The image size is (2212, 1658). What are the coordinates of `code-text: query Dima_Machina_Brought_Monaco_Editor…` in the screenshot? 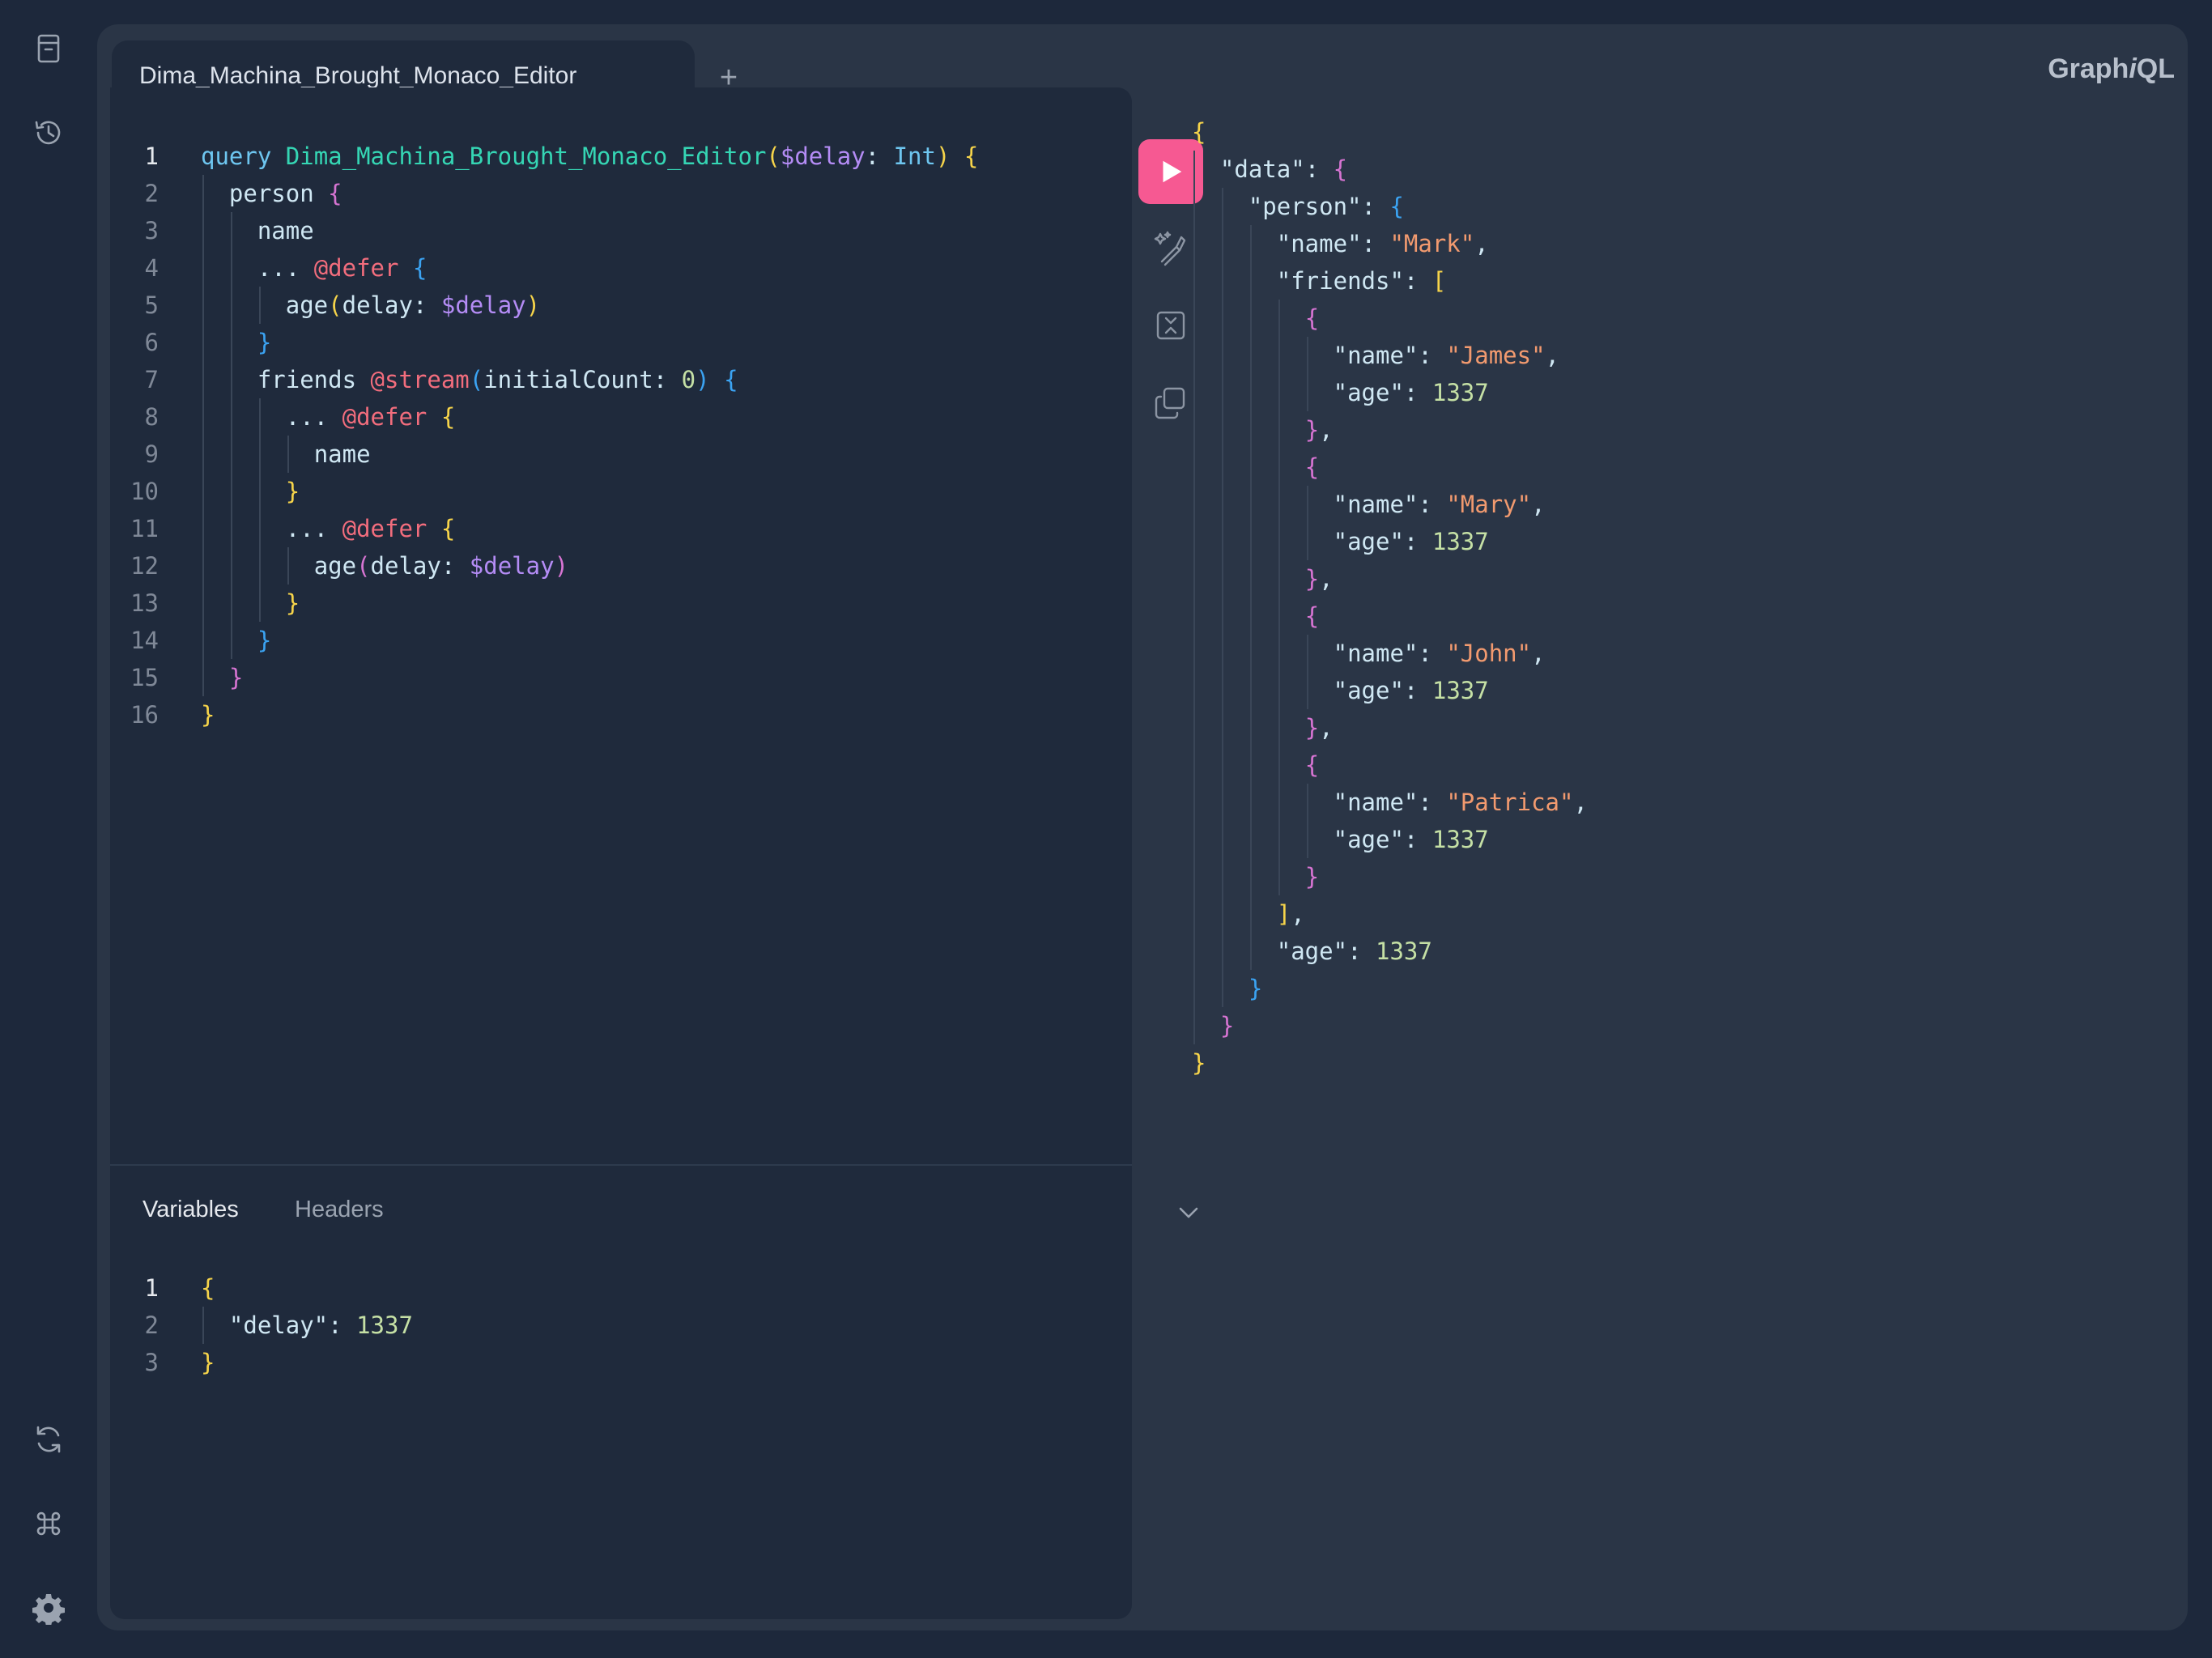 It's located at (590, 156).